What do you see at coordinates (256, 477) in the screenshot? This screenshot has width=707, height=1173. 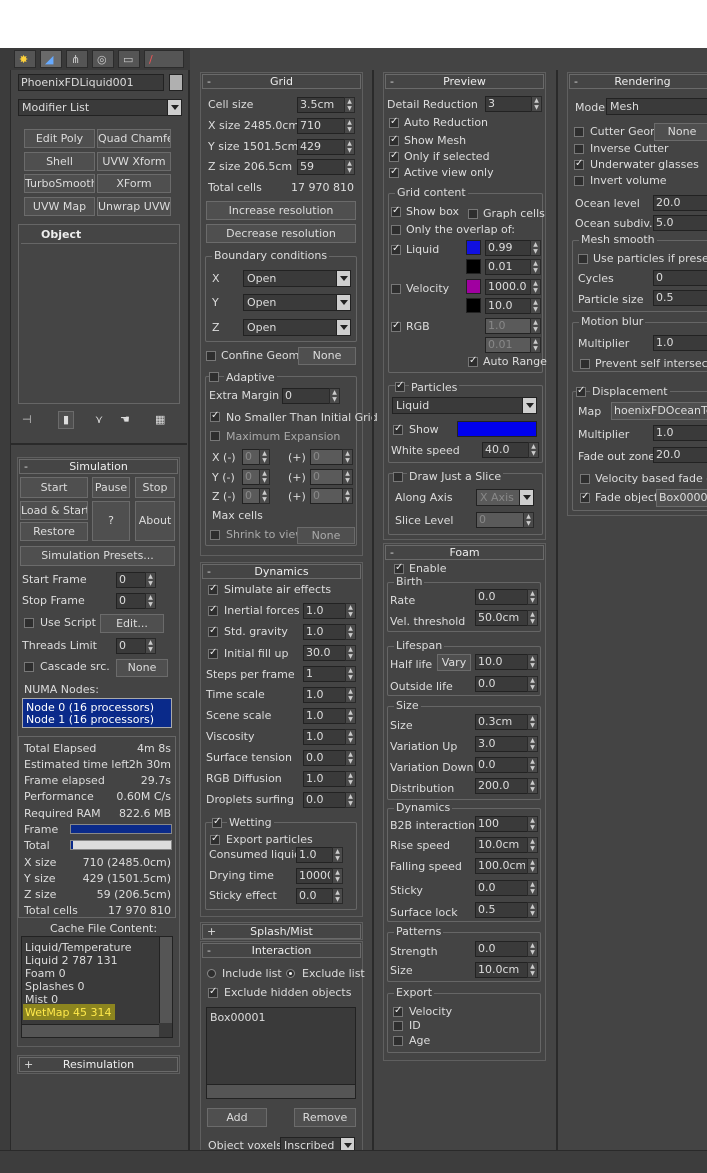 I see `y-minus-spinner: 0 ▲ ▼` at bounding box center [256, 477].